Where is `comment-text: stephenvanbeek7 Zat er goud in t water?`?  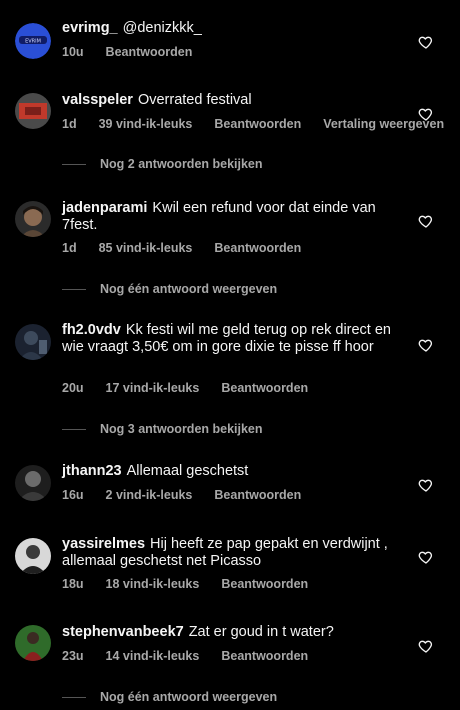
comment-text: stephenvanbeek7 Zat er goud in t water? is located at coordinates (232, 632).